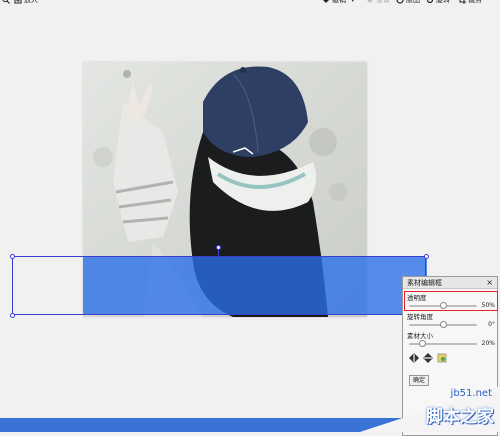 This screenshot has width=500, height=436. I want to click on watermark: jb51.net 脚本之家, so click(430, 409).